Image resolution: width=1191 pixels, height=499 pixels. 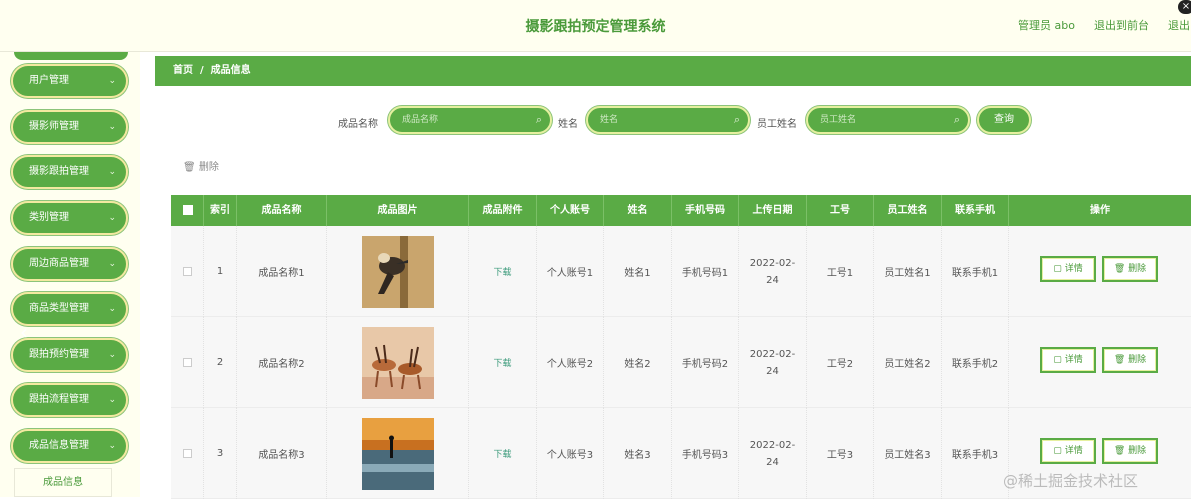 I want to click on cell-staff-no: 工号3, so click(x=840, y=453).